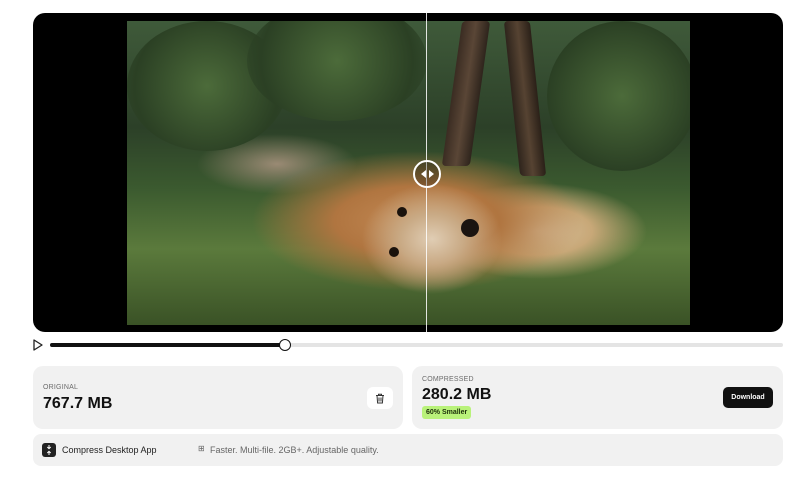 The height and width of the screenshot is (479, 800). I want to click on reduction-badge: 60% Smaller, so click(447, 412).